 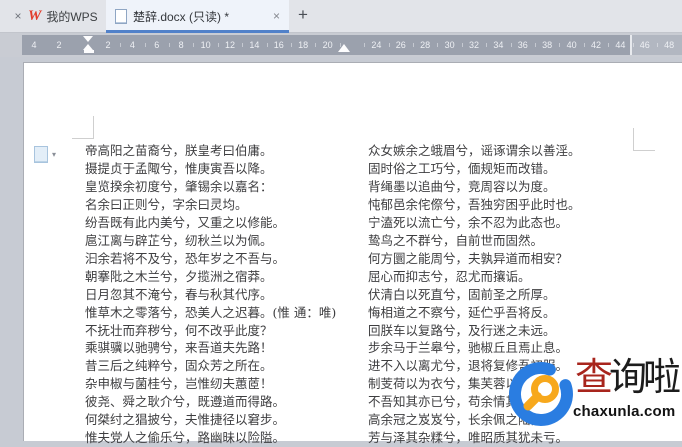 What do you see at coordinates (522, 45) in the screenshot?
I see `ruler-number: 36` at bounding box center [522, 45].